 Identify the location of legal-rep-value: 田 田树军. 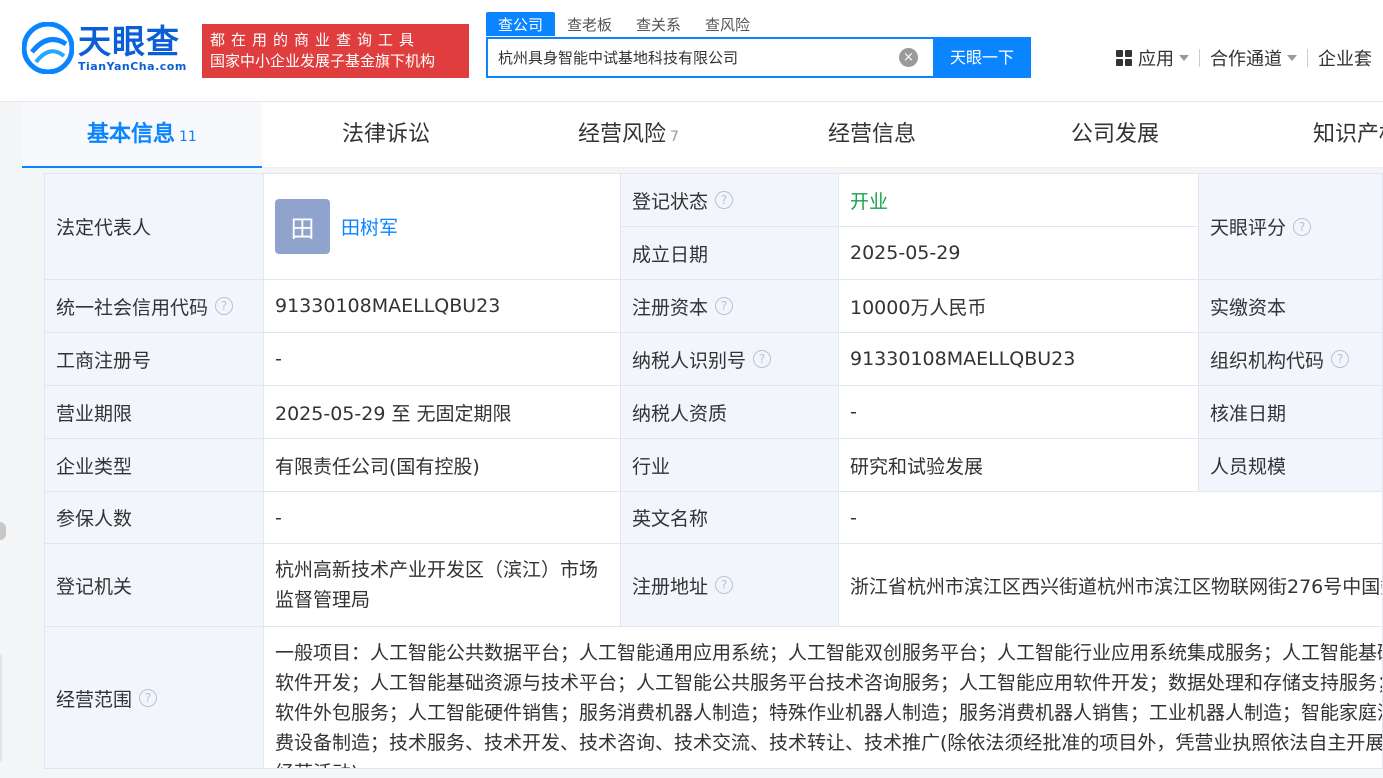
(442, 227).